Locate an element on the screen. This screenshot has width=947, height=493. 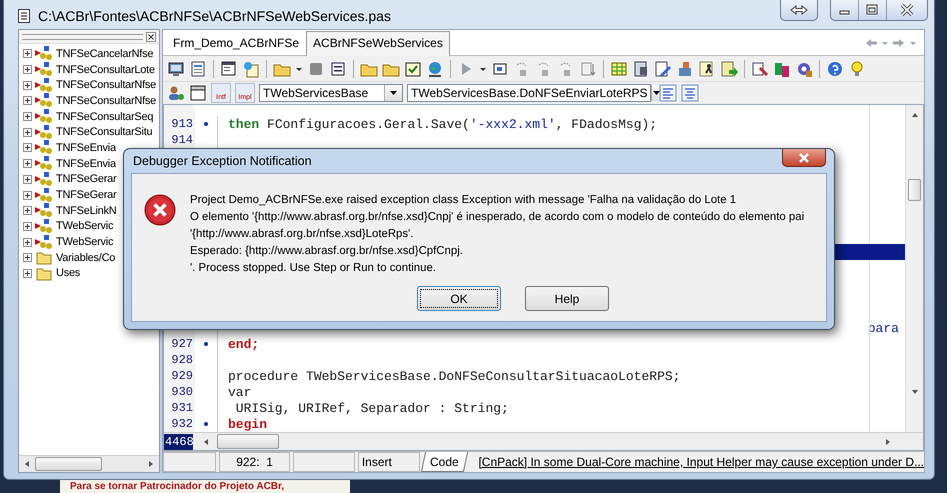
line-number: 930 is located at coordinates (182, 392).